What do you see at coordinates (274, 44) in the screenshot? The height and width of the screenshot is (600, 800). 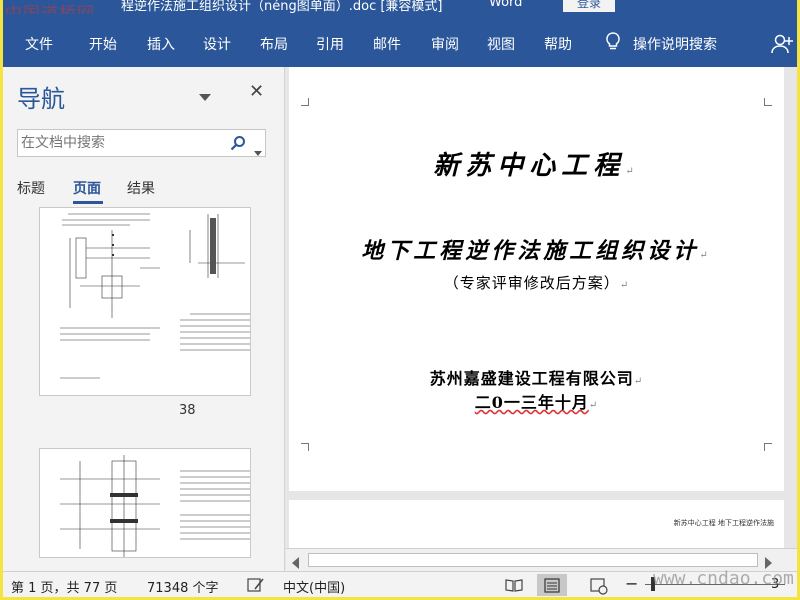 I see `tab-layout: 布局` at bounding box center [274, 44].